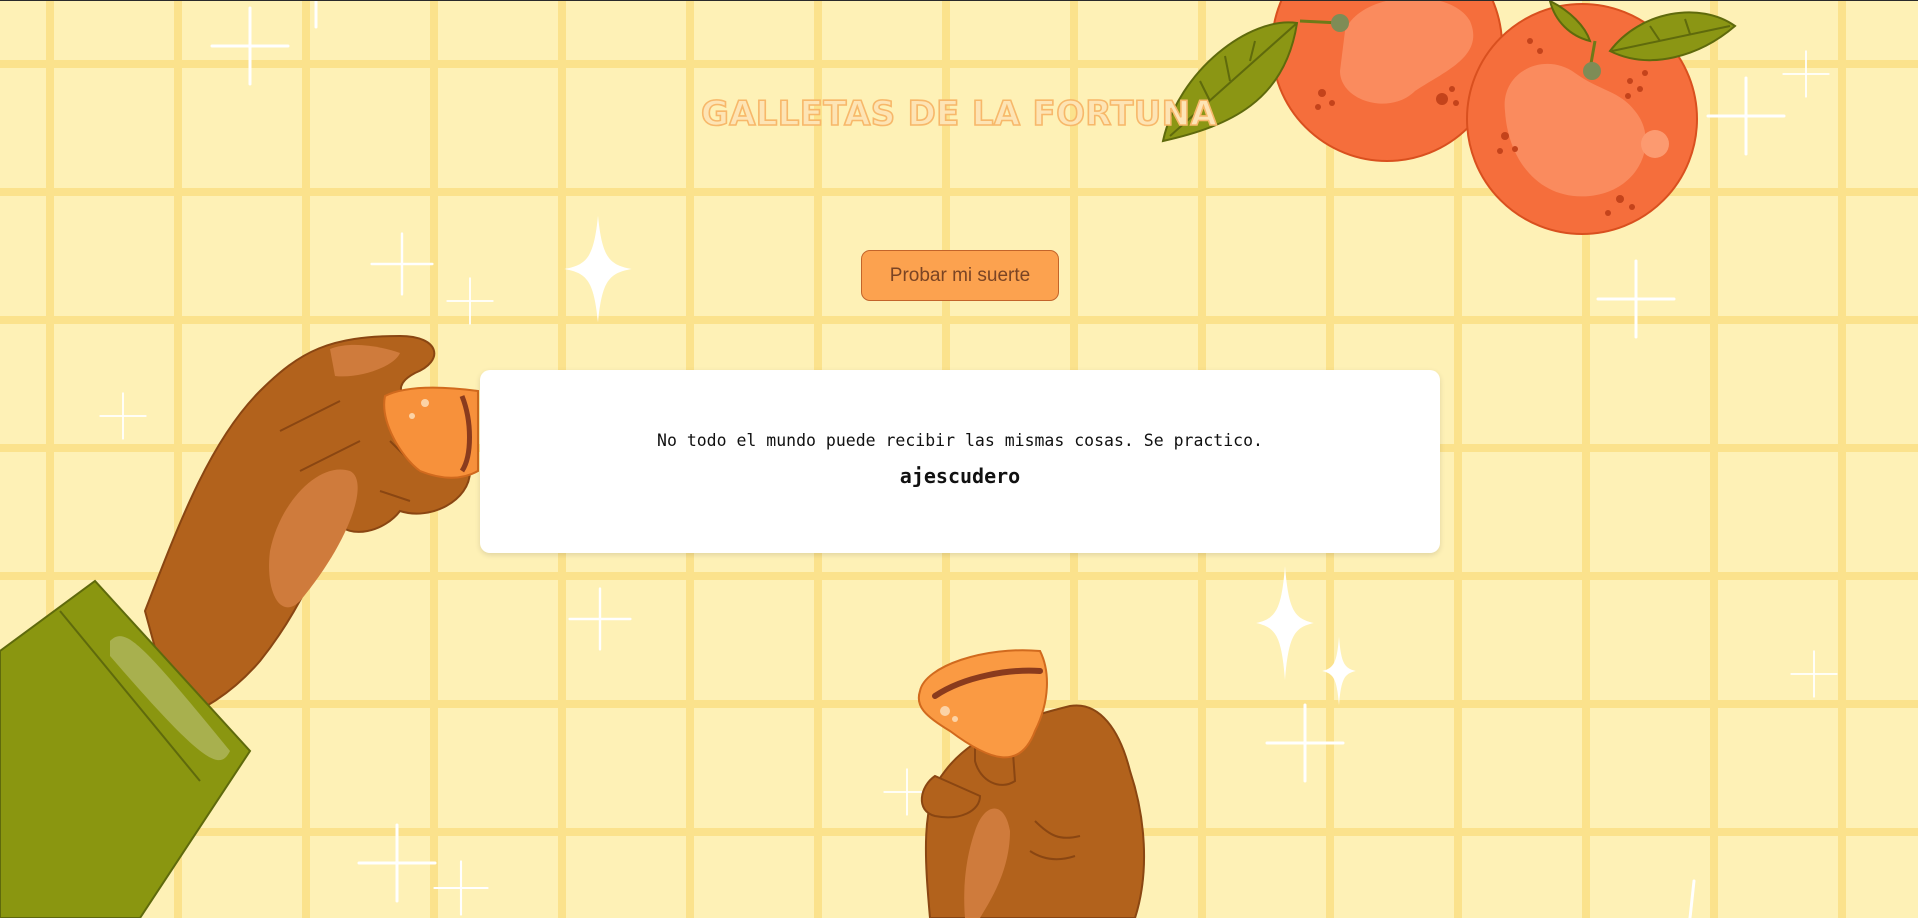  What do you see at coordinates (982, 704) in the screenshot?
I see `fortune-cookie-icon` at bounding box center [982, 704].